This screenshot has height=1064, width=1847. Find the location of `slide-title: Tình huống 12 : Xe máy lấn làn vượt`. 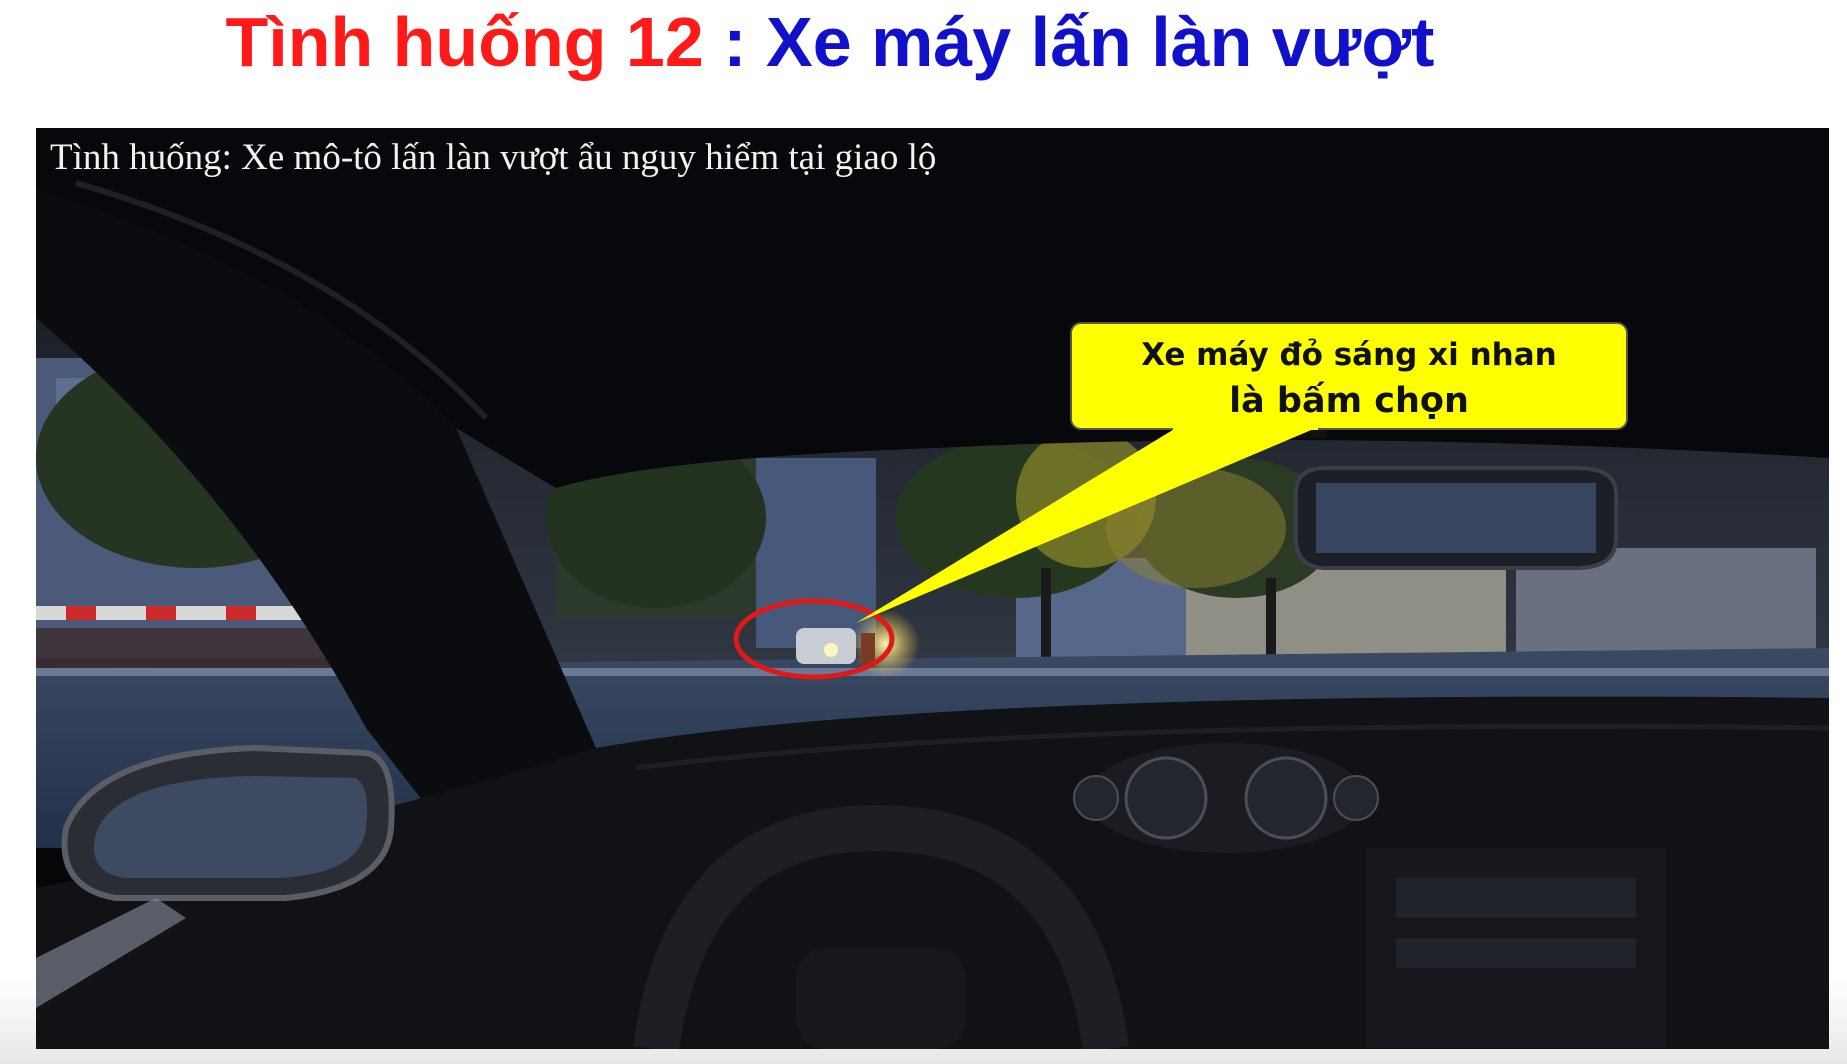

slide-title: Tình huống 12 : Xe máy lấn làn vượt is located at coordinates (830, 42).